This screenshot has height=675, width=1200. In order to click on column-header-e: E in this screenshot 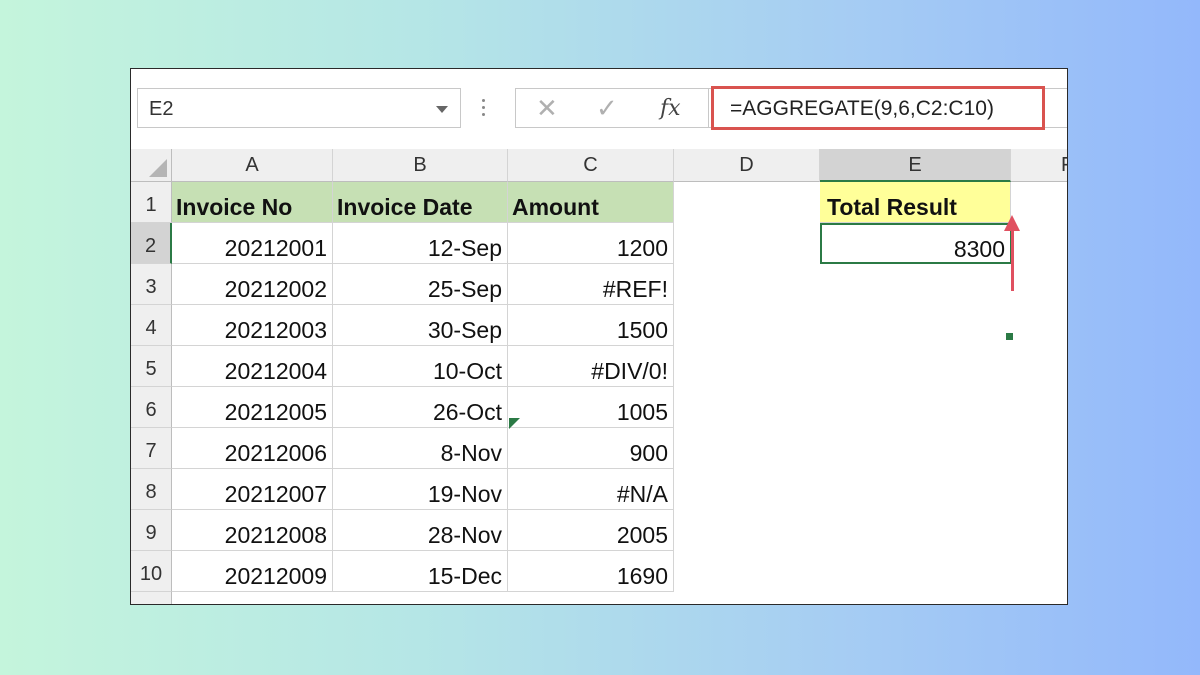, I will do `click(915, 165)`.